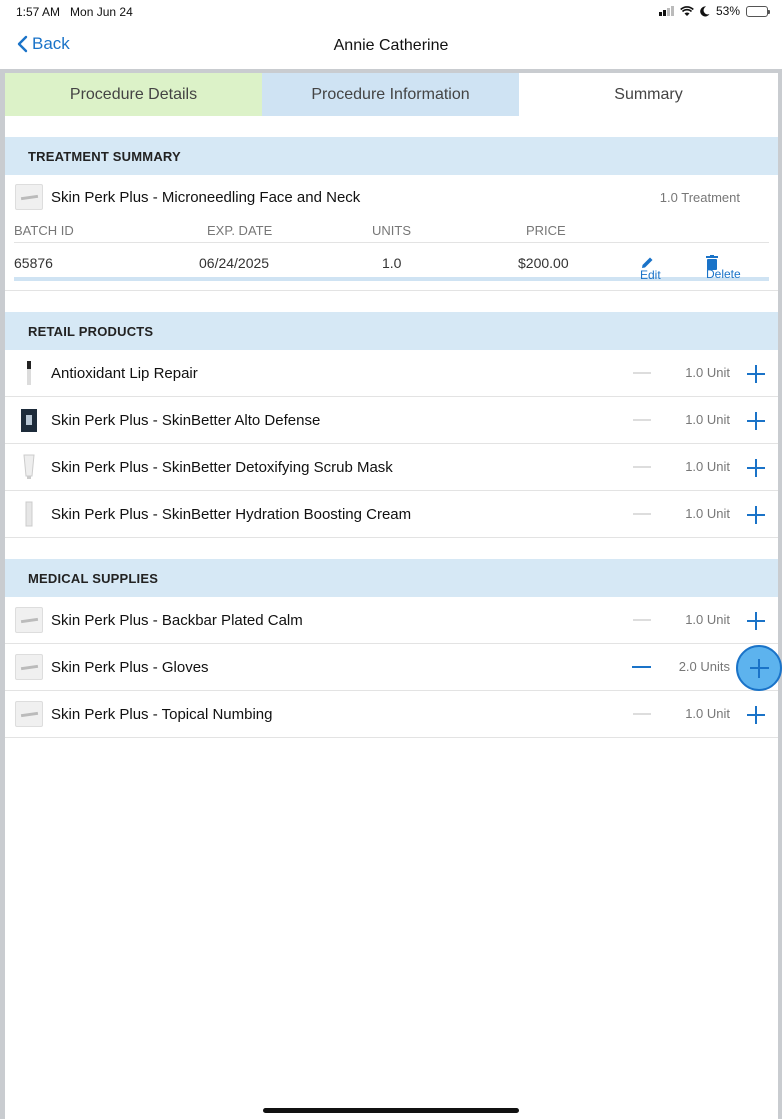  I want to click on batch-row: 65876 06/24/2025 1.0 $200.00 Edit Delete, so click(391, 262).